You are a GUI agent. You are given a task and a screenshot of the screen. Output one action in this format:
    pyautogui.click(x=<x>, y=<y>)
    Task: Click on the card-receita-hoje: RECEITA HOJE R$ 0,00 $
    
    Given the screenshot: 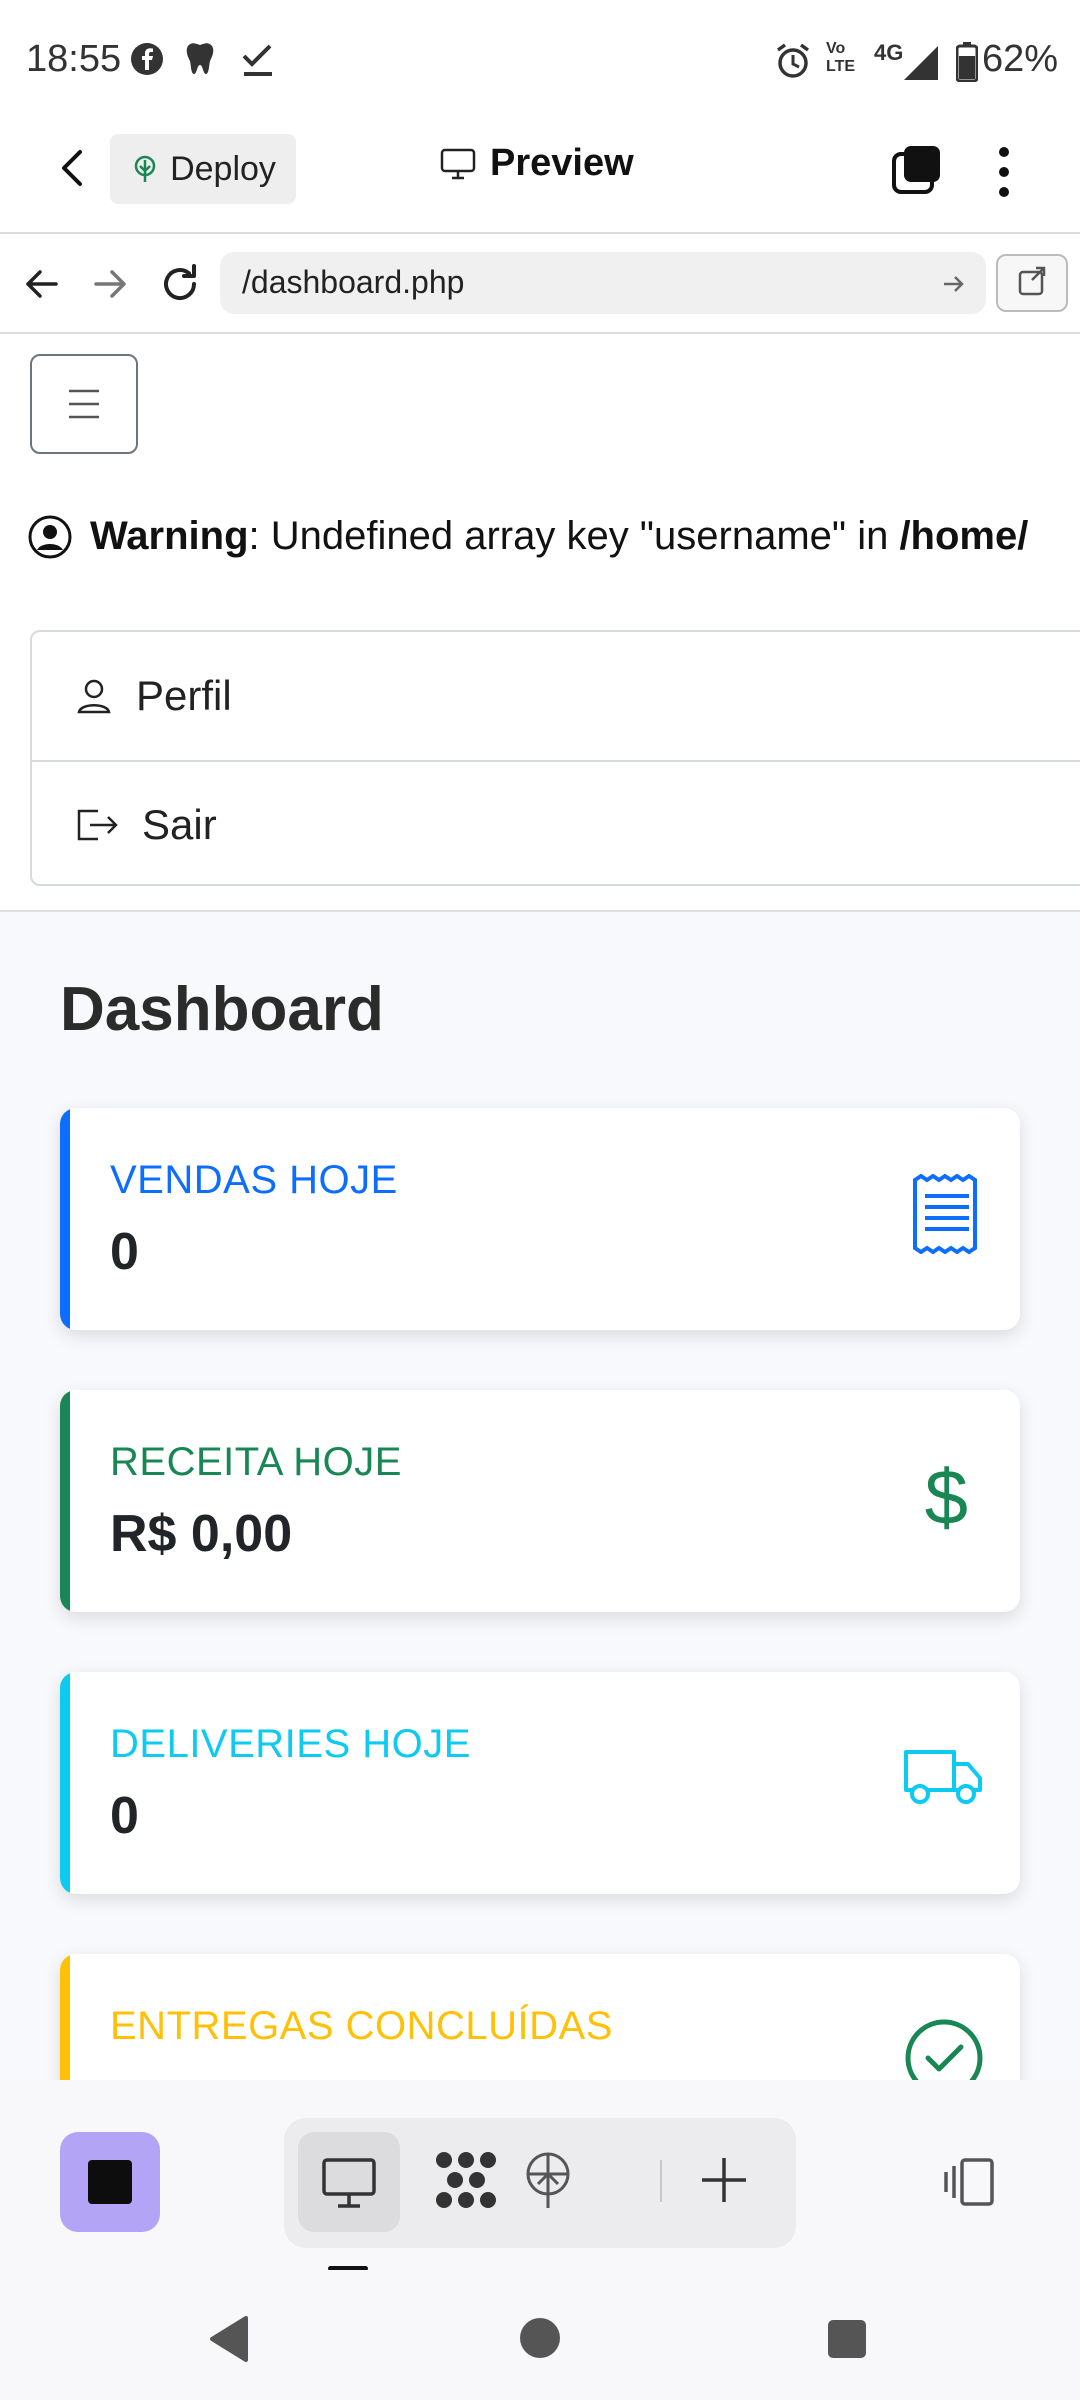 What is the action you would take?
    pyautogui.click(x=540, y=1501)
    